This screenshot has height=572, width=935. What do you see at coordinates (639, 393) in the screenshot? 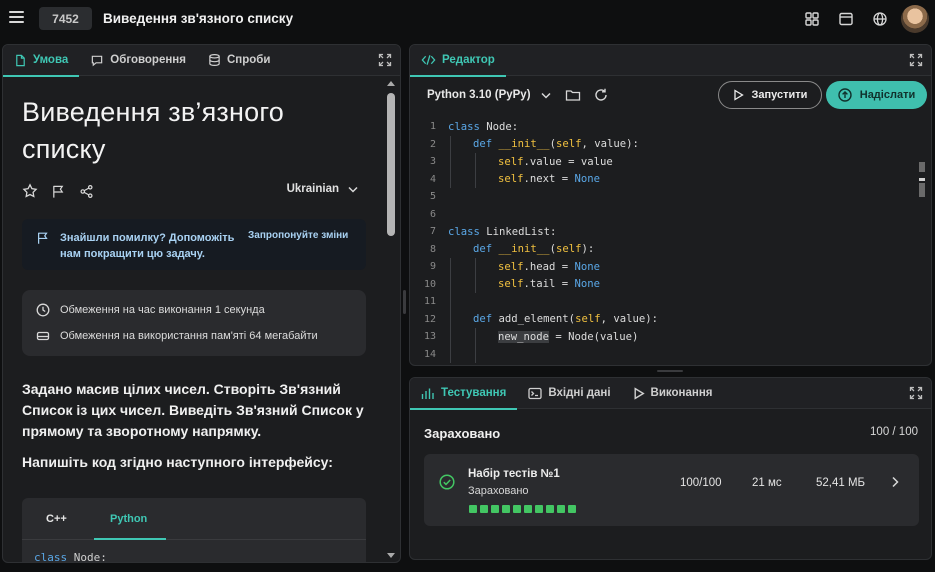
I see `play-icon` at bounding box center [639, 393].